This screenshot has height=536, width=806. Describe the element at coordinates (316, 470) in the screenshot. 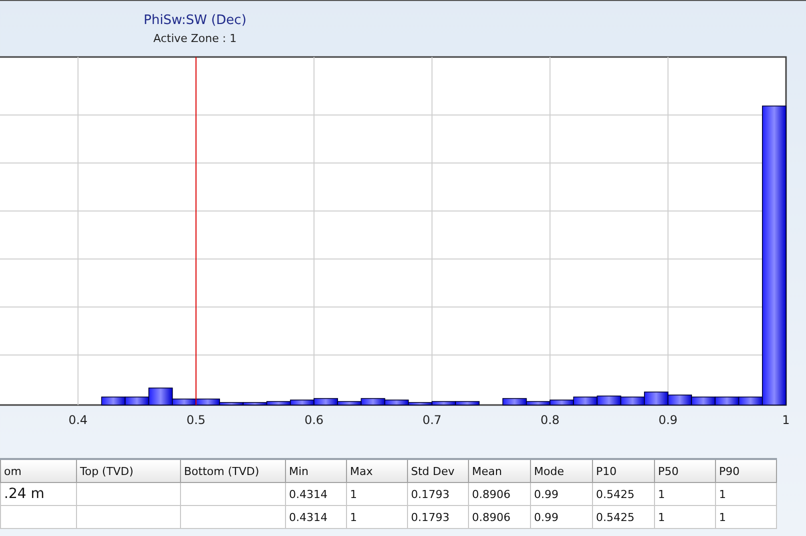

I see `column-header: Min` at that location.